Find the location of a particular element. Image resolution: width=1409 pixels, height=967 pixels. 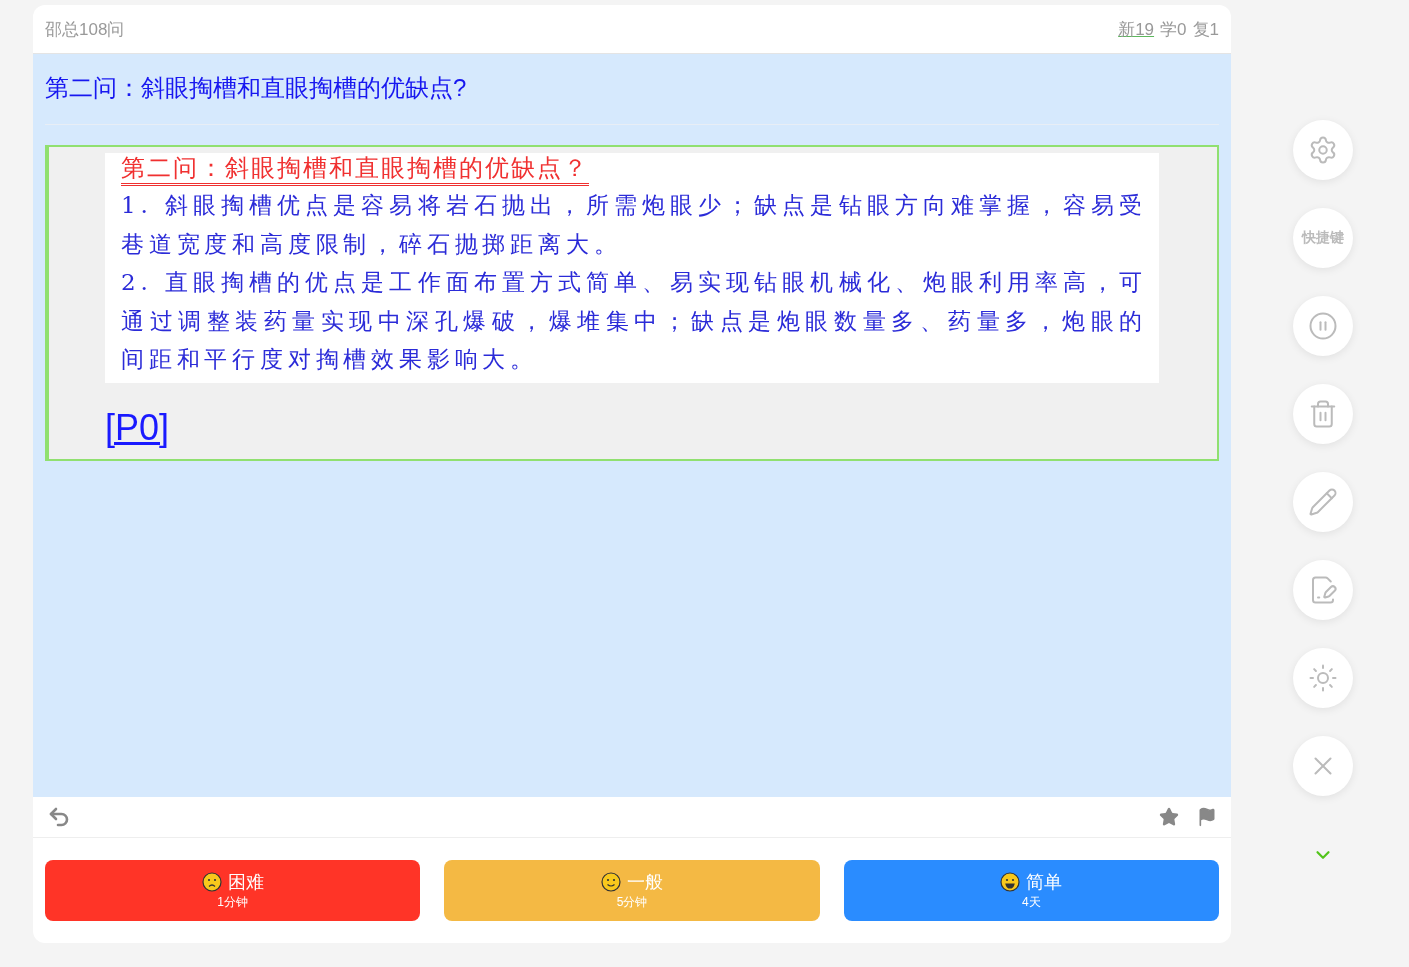

rating-button: 简单 4天 is located at coordinates (1031, 890).